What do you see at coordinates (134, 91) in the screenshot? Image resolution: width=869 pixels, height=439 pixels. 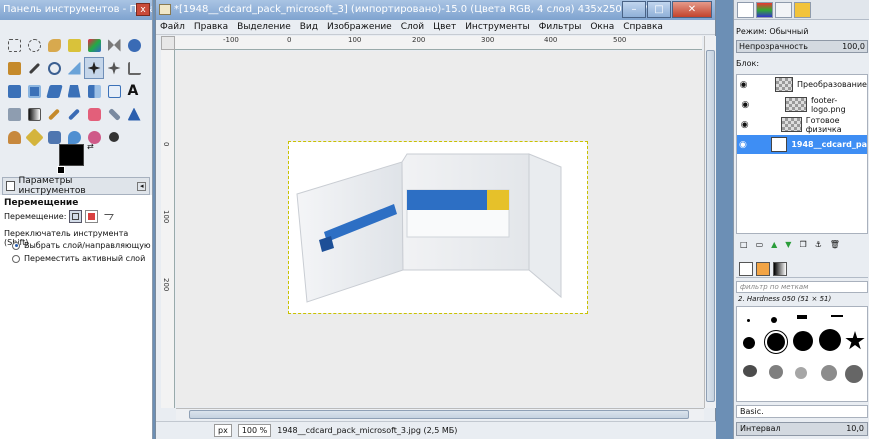 I see `text-tool-icon: A` at bounding box center [134, 91].